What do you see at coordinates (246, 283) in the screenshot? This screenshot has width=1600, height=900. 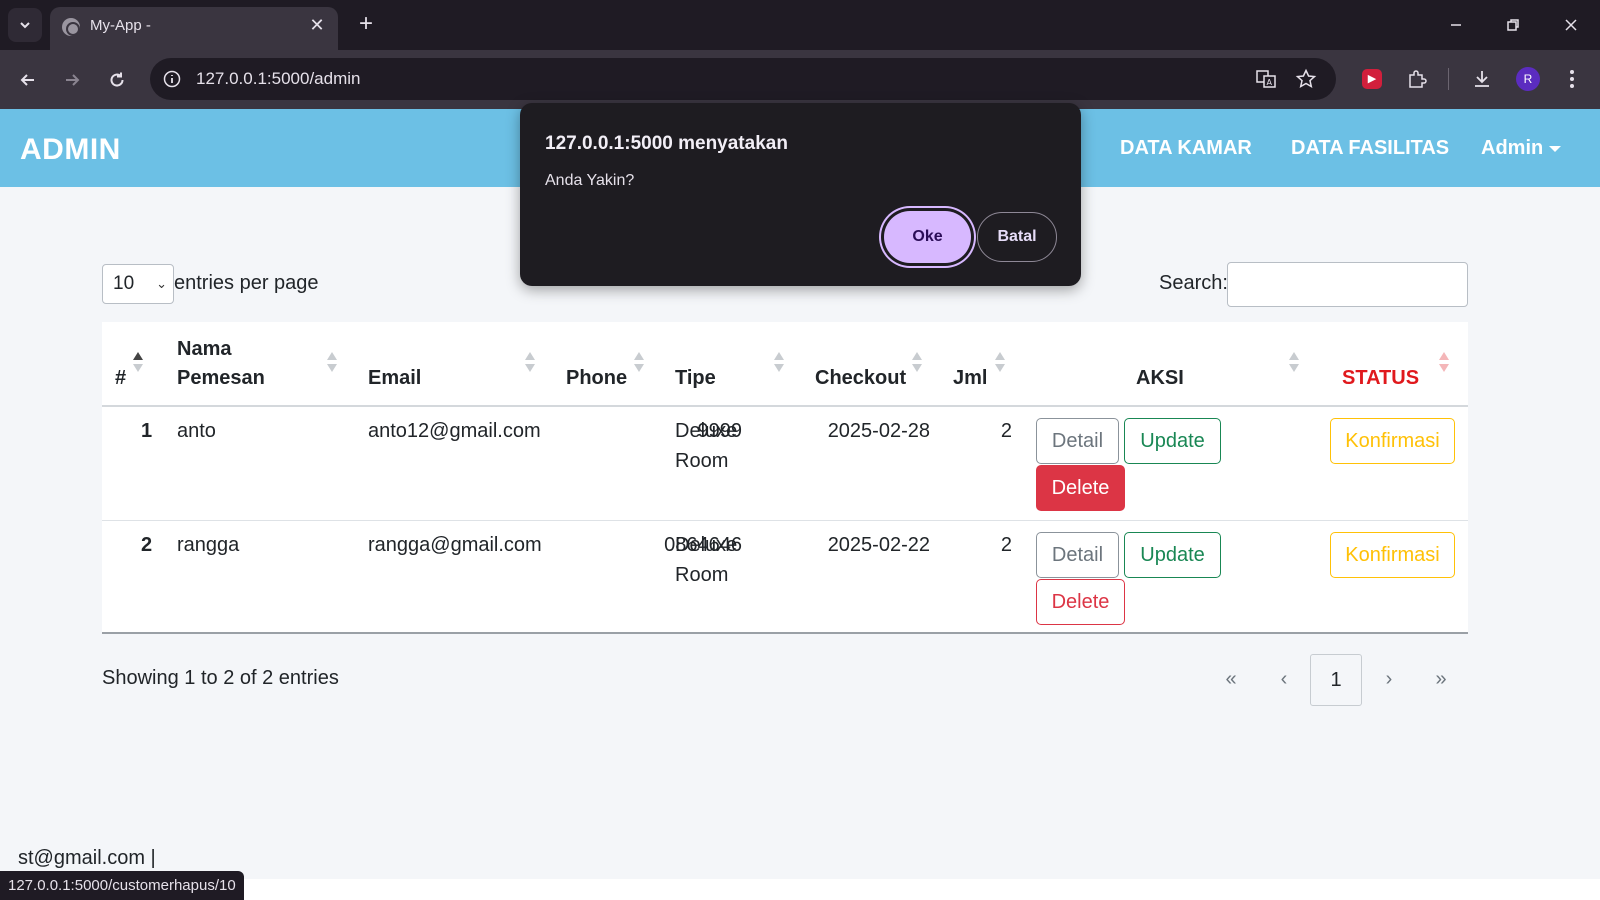 I see `entries-label: entries per page` at bounding box center [246, 283].